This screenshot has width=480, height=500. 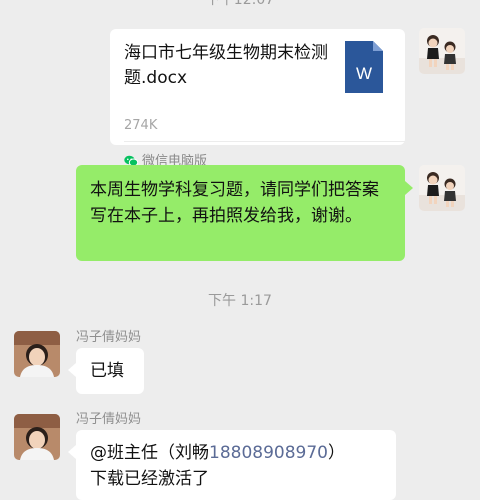 I want to click on received-message-bubble: 已填, so click(x=106, y=371).